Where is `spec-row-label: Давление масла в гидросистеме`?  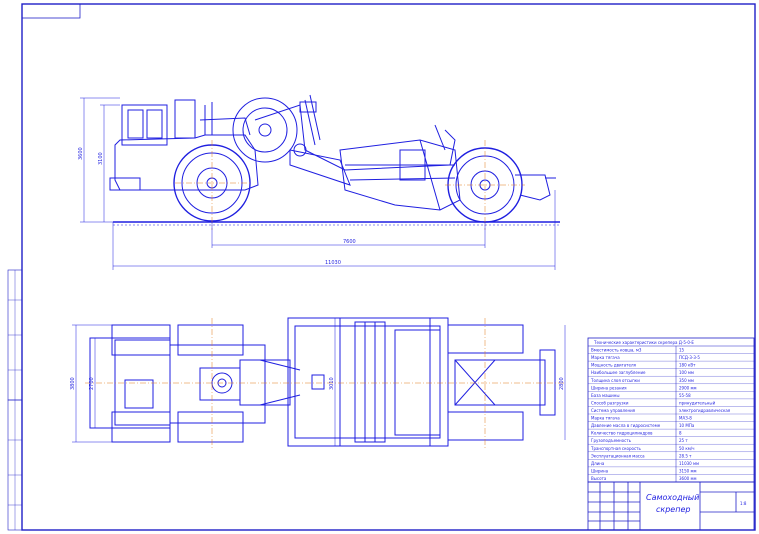 spec-row-label: Давление масла в гидросистеме is located at coordinates (626, 425).